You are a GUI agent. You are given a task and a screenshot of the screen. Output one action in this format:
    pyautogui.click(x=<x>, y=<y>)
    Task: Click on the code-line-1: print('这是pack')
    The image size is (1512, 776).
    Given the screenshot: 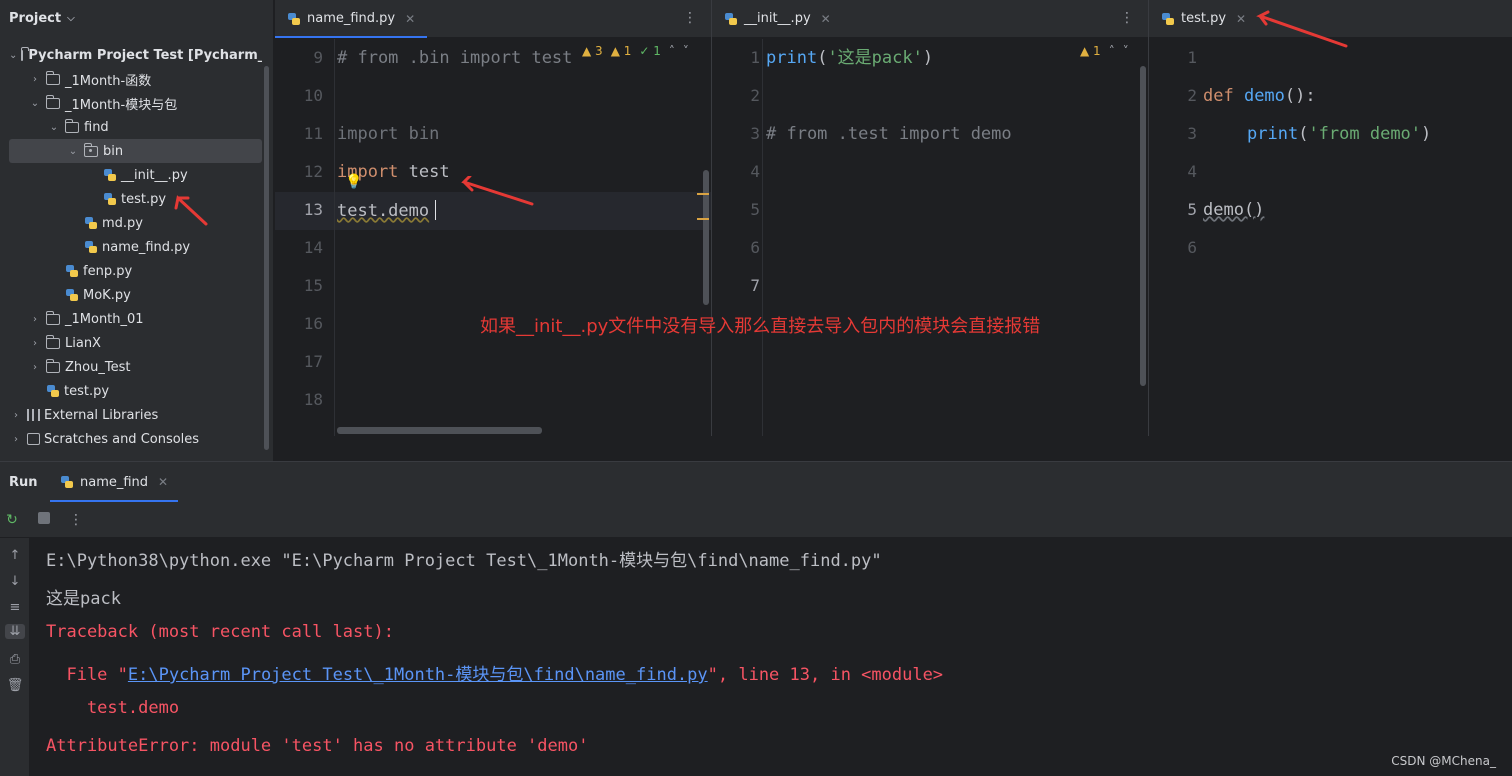 What is the action you would take?
    pyautogui.click(x=849, y=58)
    